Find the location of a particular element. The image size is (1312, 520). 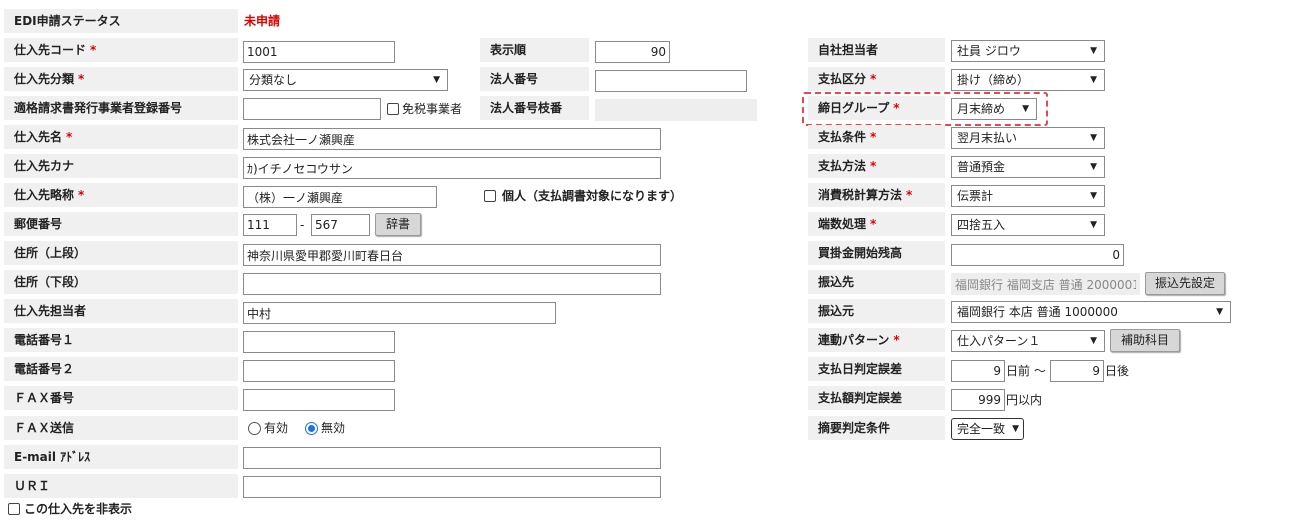

supplier-name-input is located at coordinates (452, 139).